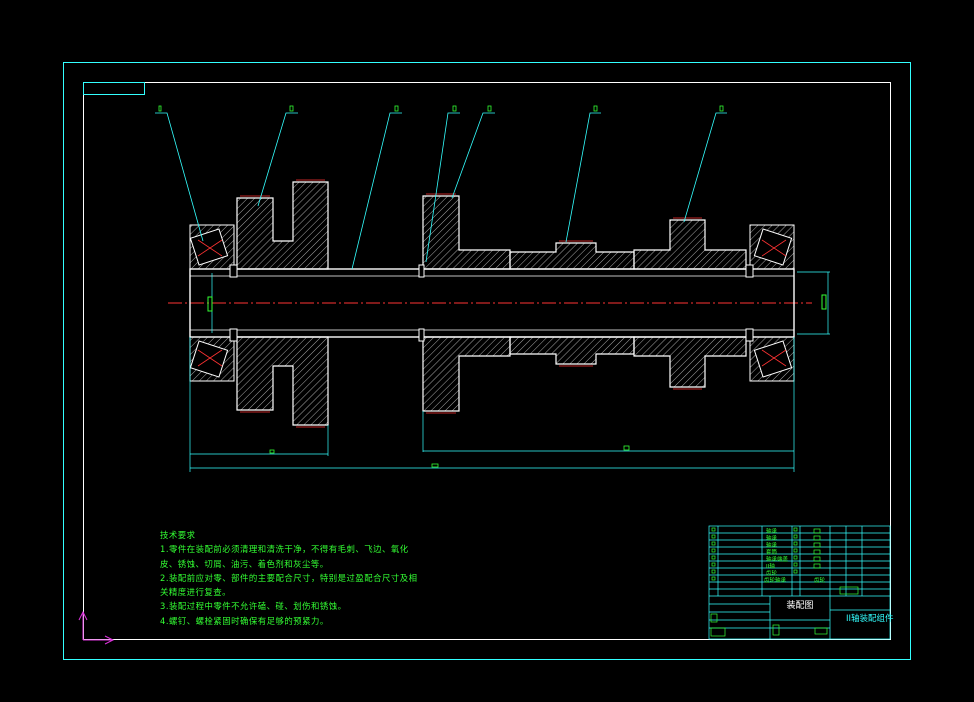 The height and width of the screenshot is (702, 974). I want to click on tech-req-heading: 技术要求, so click(178, 535).